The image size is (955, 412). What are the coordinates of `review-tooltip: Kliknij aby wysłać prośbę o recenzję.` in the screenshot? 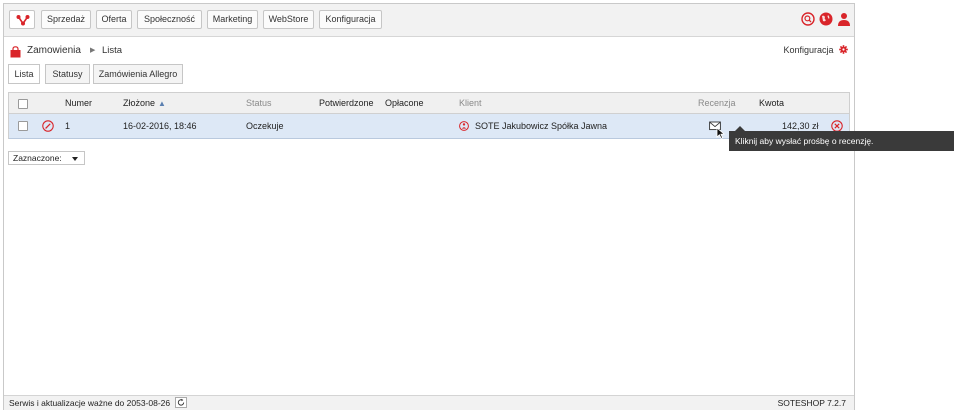 It's located at (841, 138).